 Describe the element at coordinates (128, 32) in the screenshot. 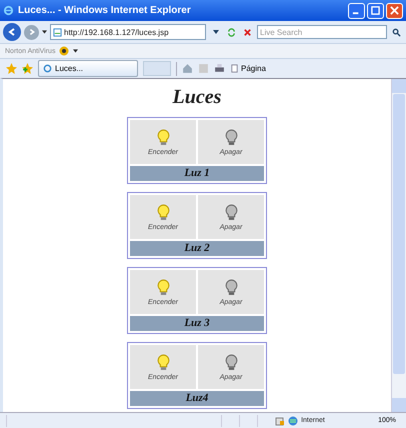

I see `address-field: http://192.168.1.127/luces.jsp` at that location.